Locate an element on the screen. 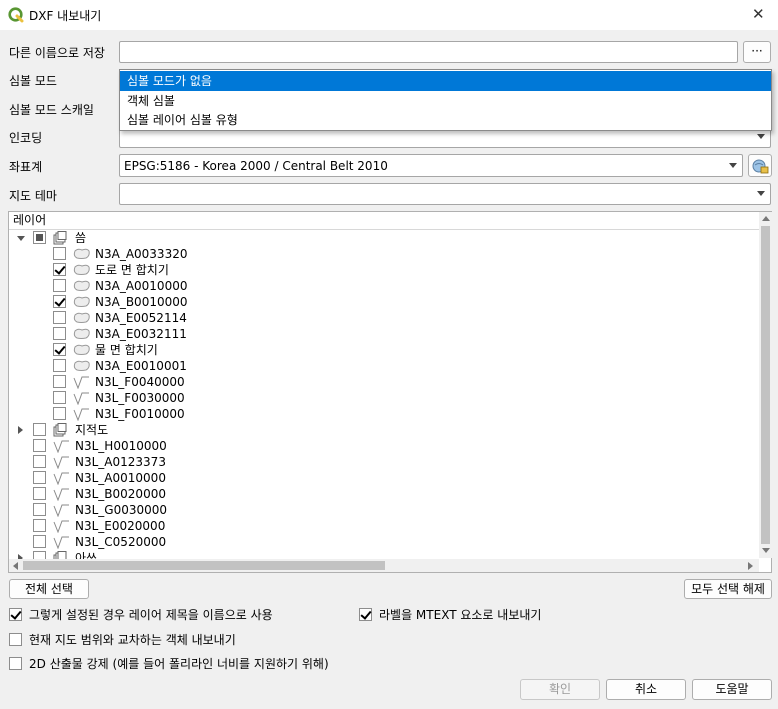 The height and width of the screenshot is (709, 778). ok-button: 확인 is located at coordinates (560, 689).